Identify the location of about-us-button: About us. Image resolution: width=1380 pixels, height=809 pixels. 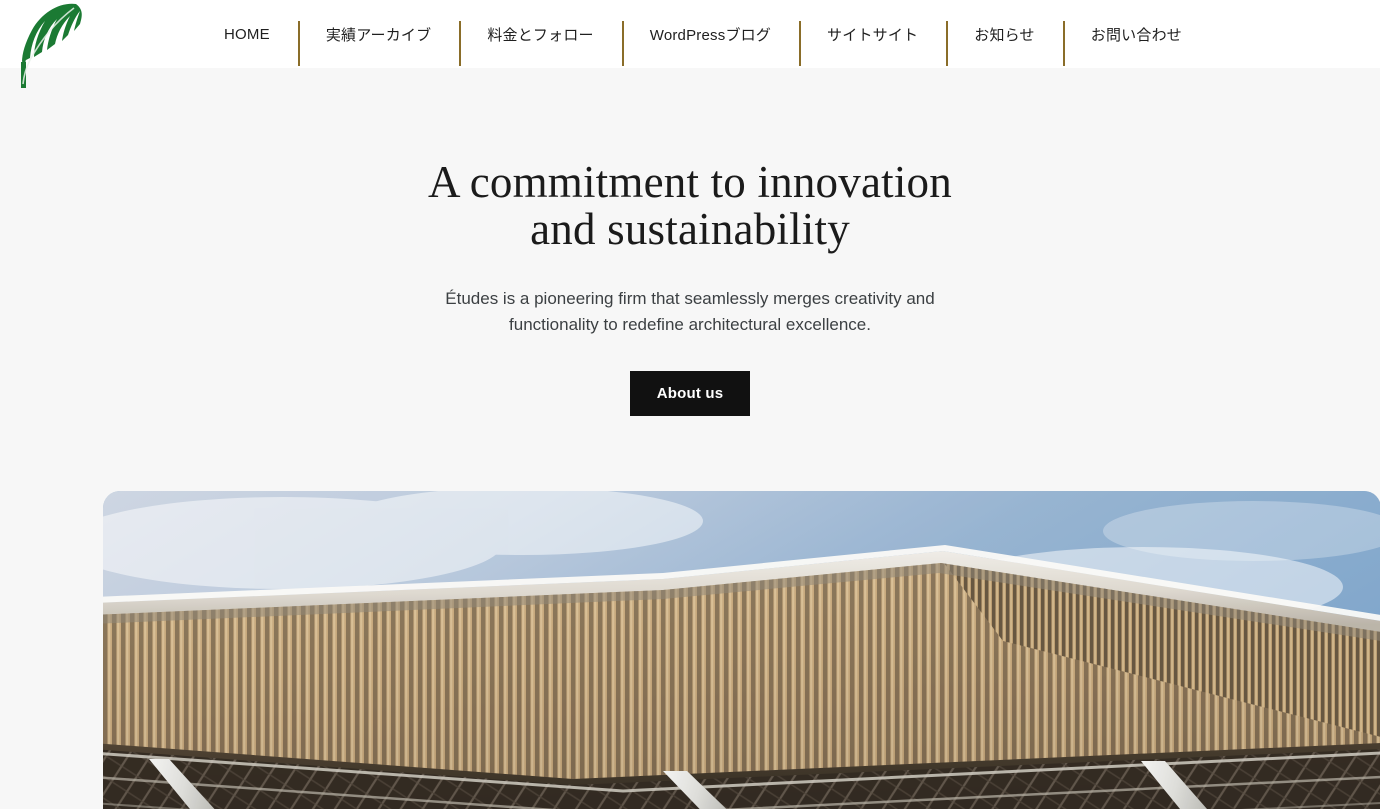
(690, 393).